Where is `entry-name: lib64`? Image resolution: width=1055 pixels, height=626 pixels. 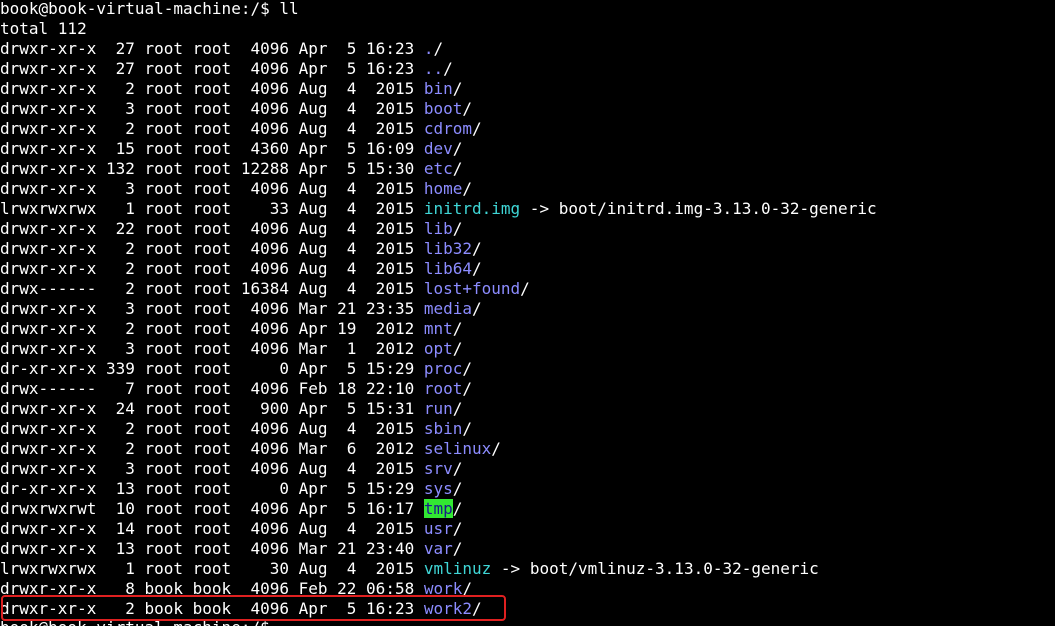 entry-name: lib64 is located at coordinates (448, 268).